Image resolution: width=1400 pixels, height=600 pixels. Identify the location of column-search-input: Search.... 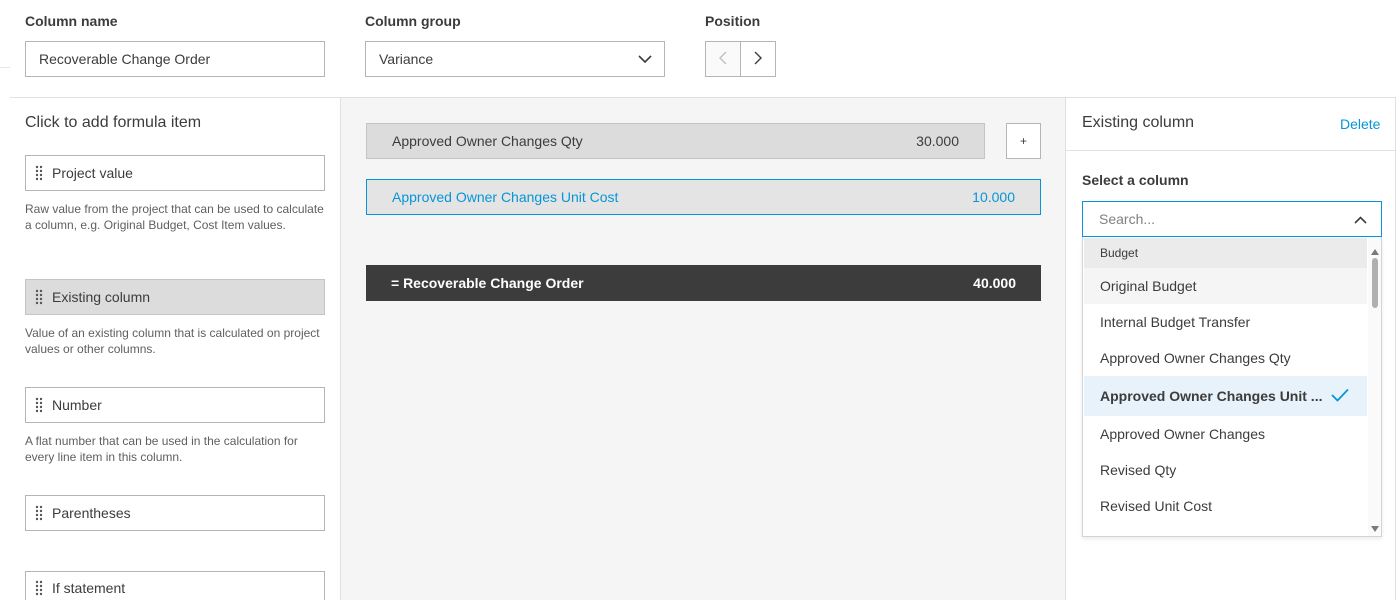
(1232, 219).